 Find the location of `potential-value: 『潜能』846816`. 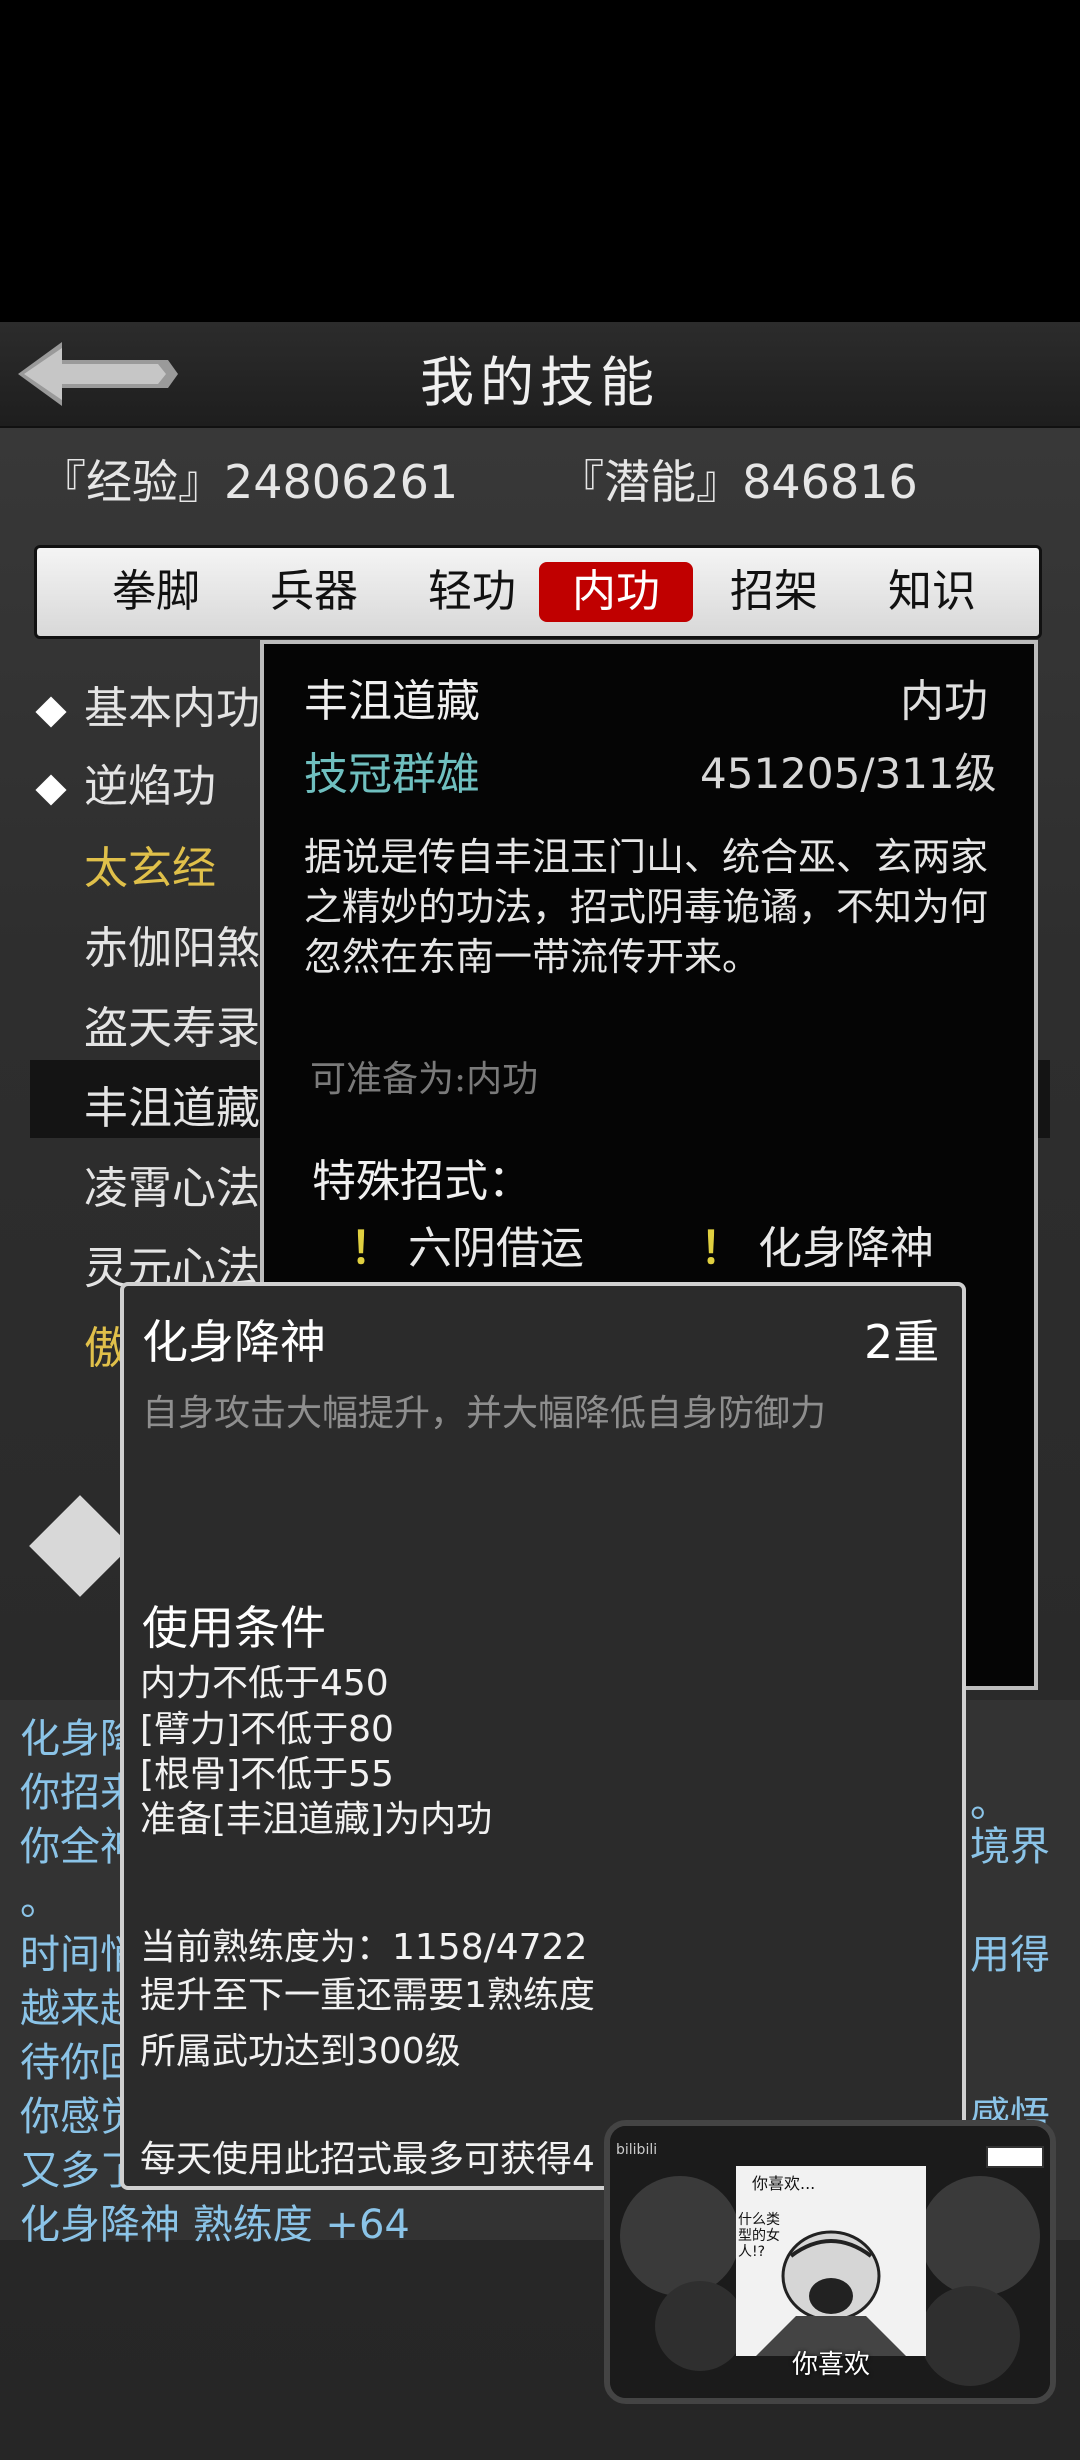

potential-value: 『潜能』846816 is located at coordinates (738, 482).